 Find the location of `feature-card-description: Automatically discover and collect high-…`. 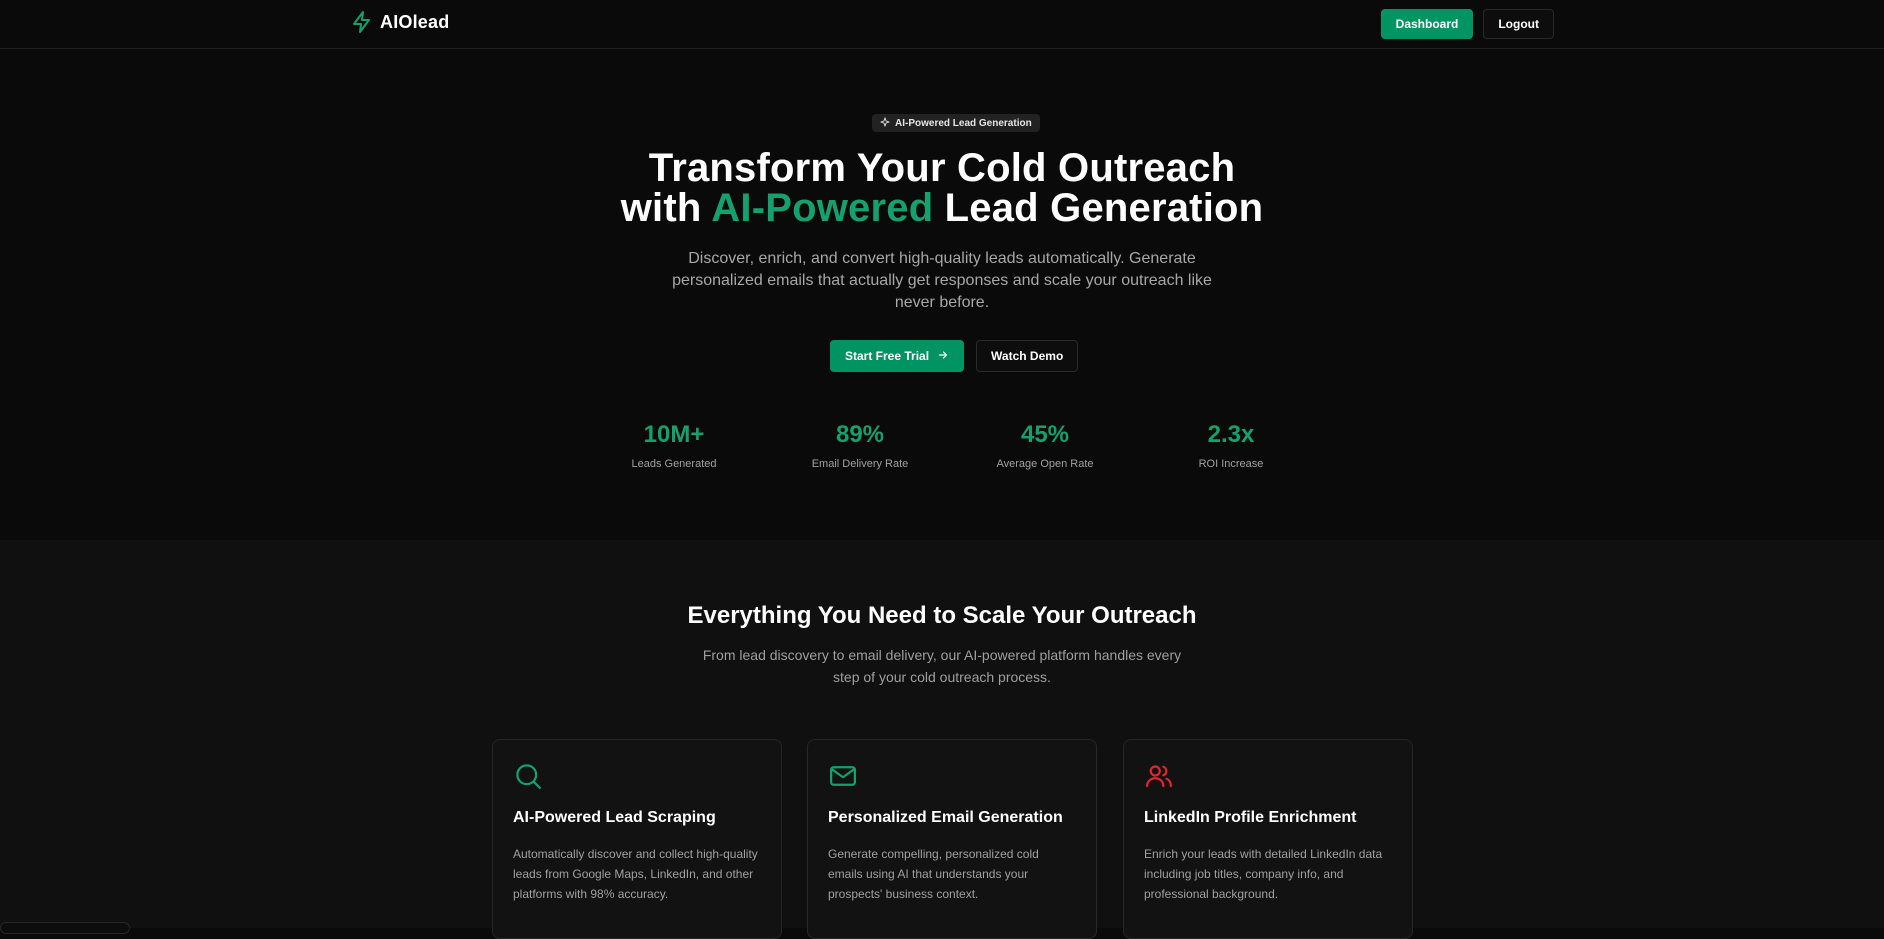

feature-card-description: Automatically discover and collect high-… is located at coordinates (635, 874).